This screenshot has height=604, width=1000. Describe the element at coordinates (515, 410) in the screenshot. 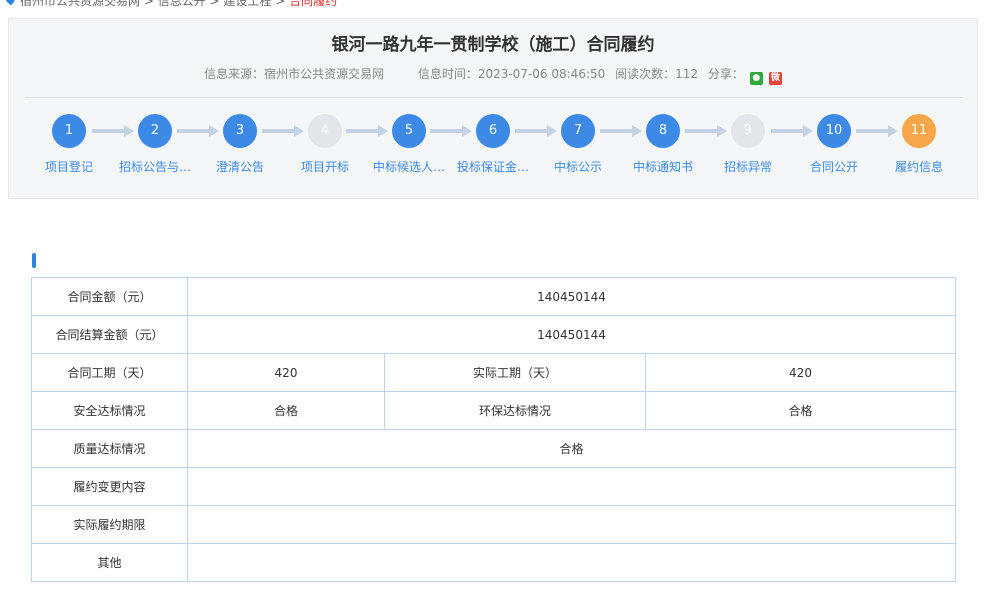

I see `cell-label: 环保达标情况` at that location.